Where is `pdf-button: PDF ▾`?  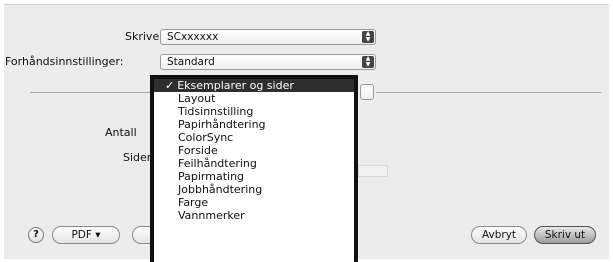 pdf-button: PDF ▾ is located at coordinates (86, 235).